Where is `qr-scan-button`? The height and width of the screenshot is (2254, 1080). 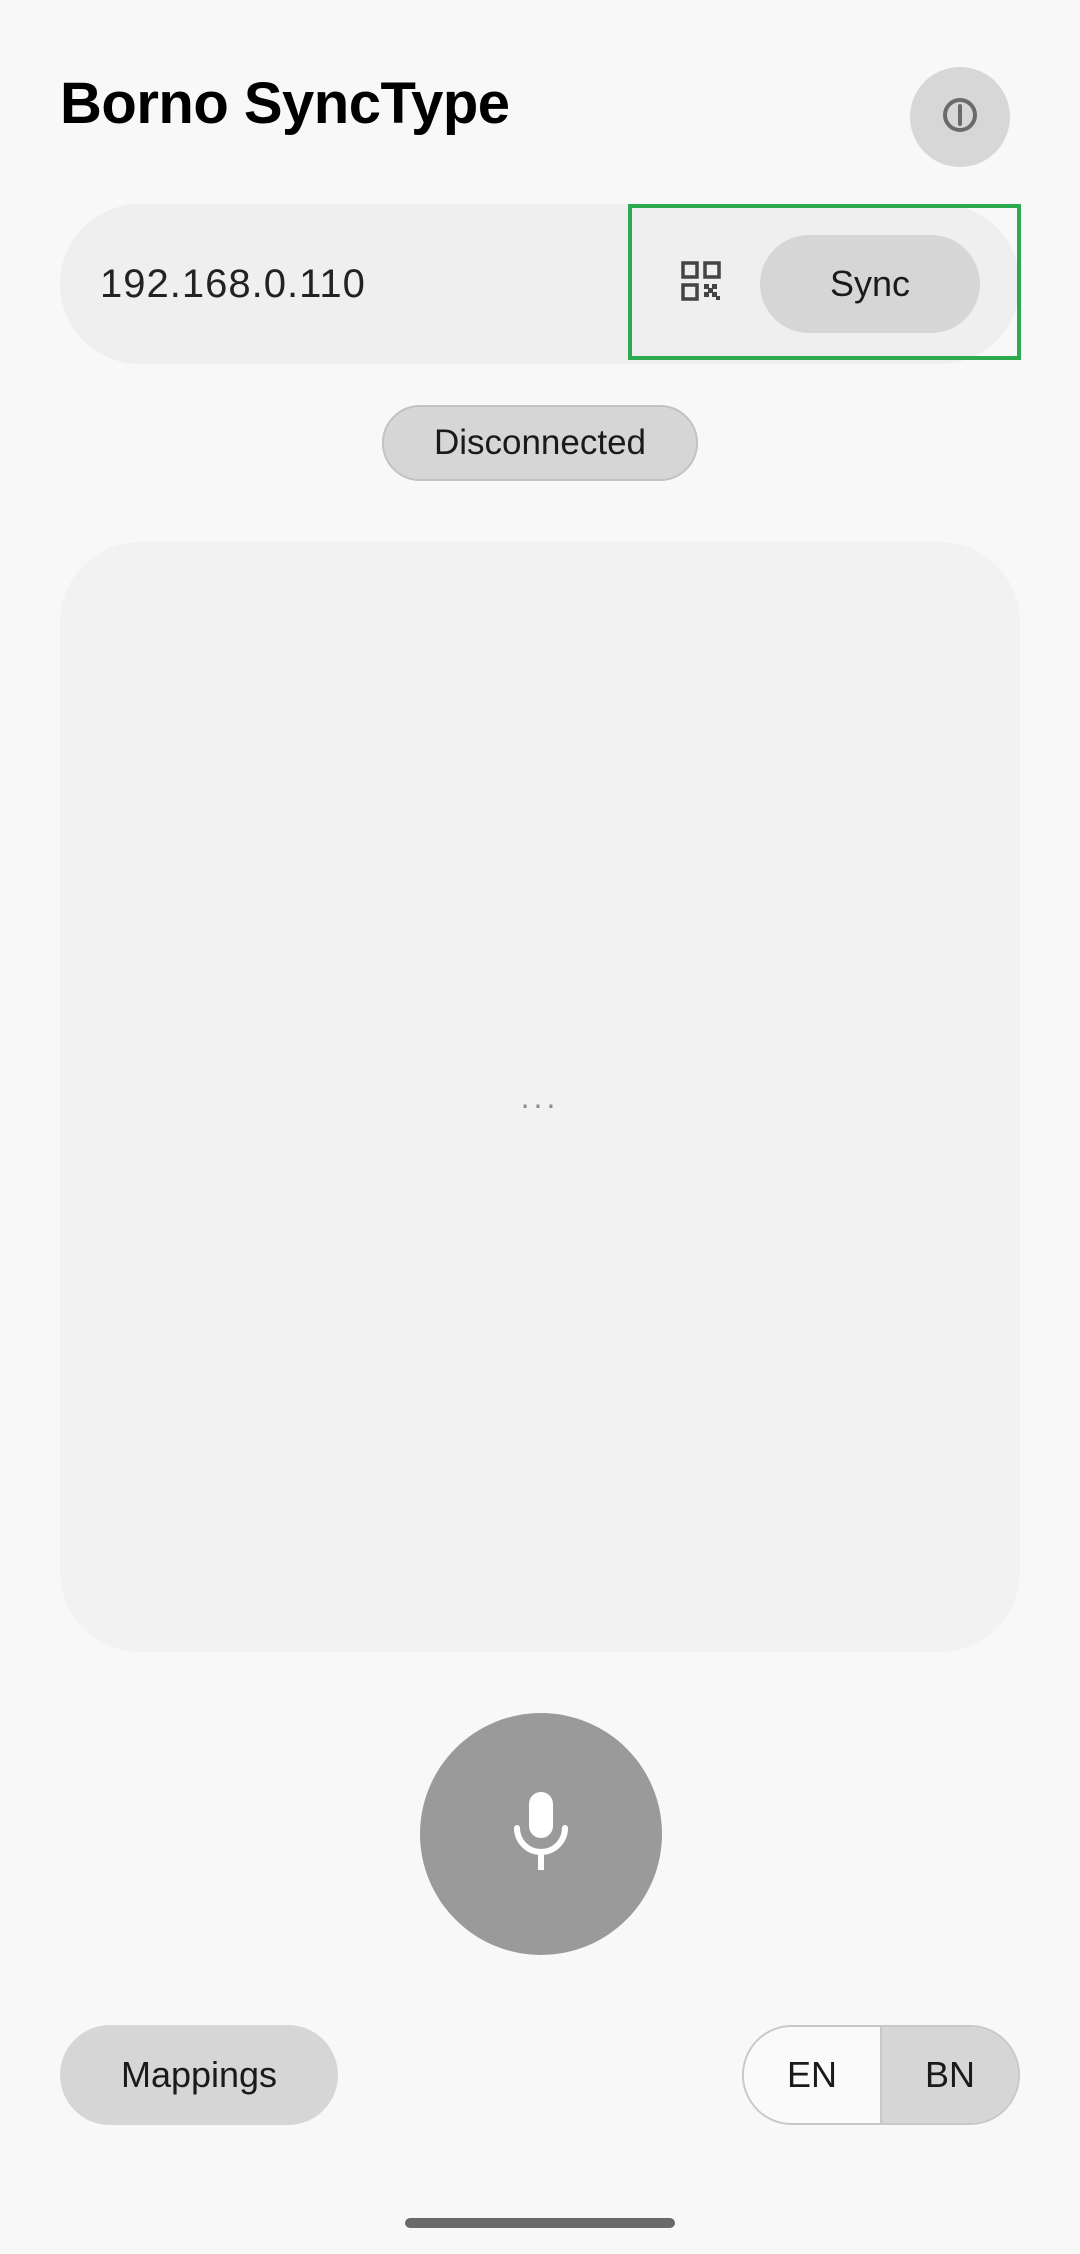 qr-scan-button is located at coordinates (701, 283).